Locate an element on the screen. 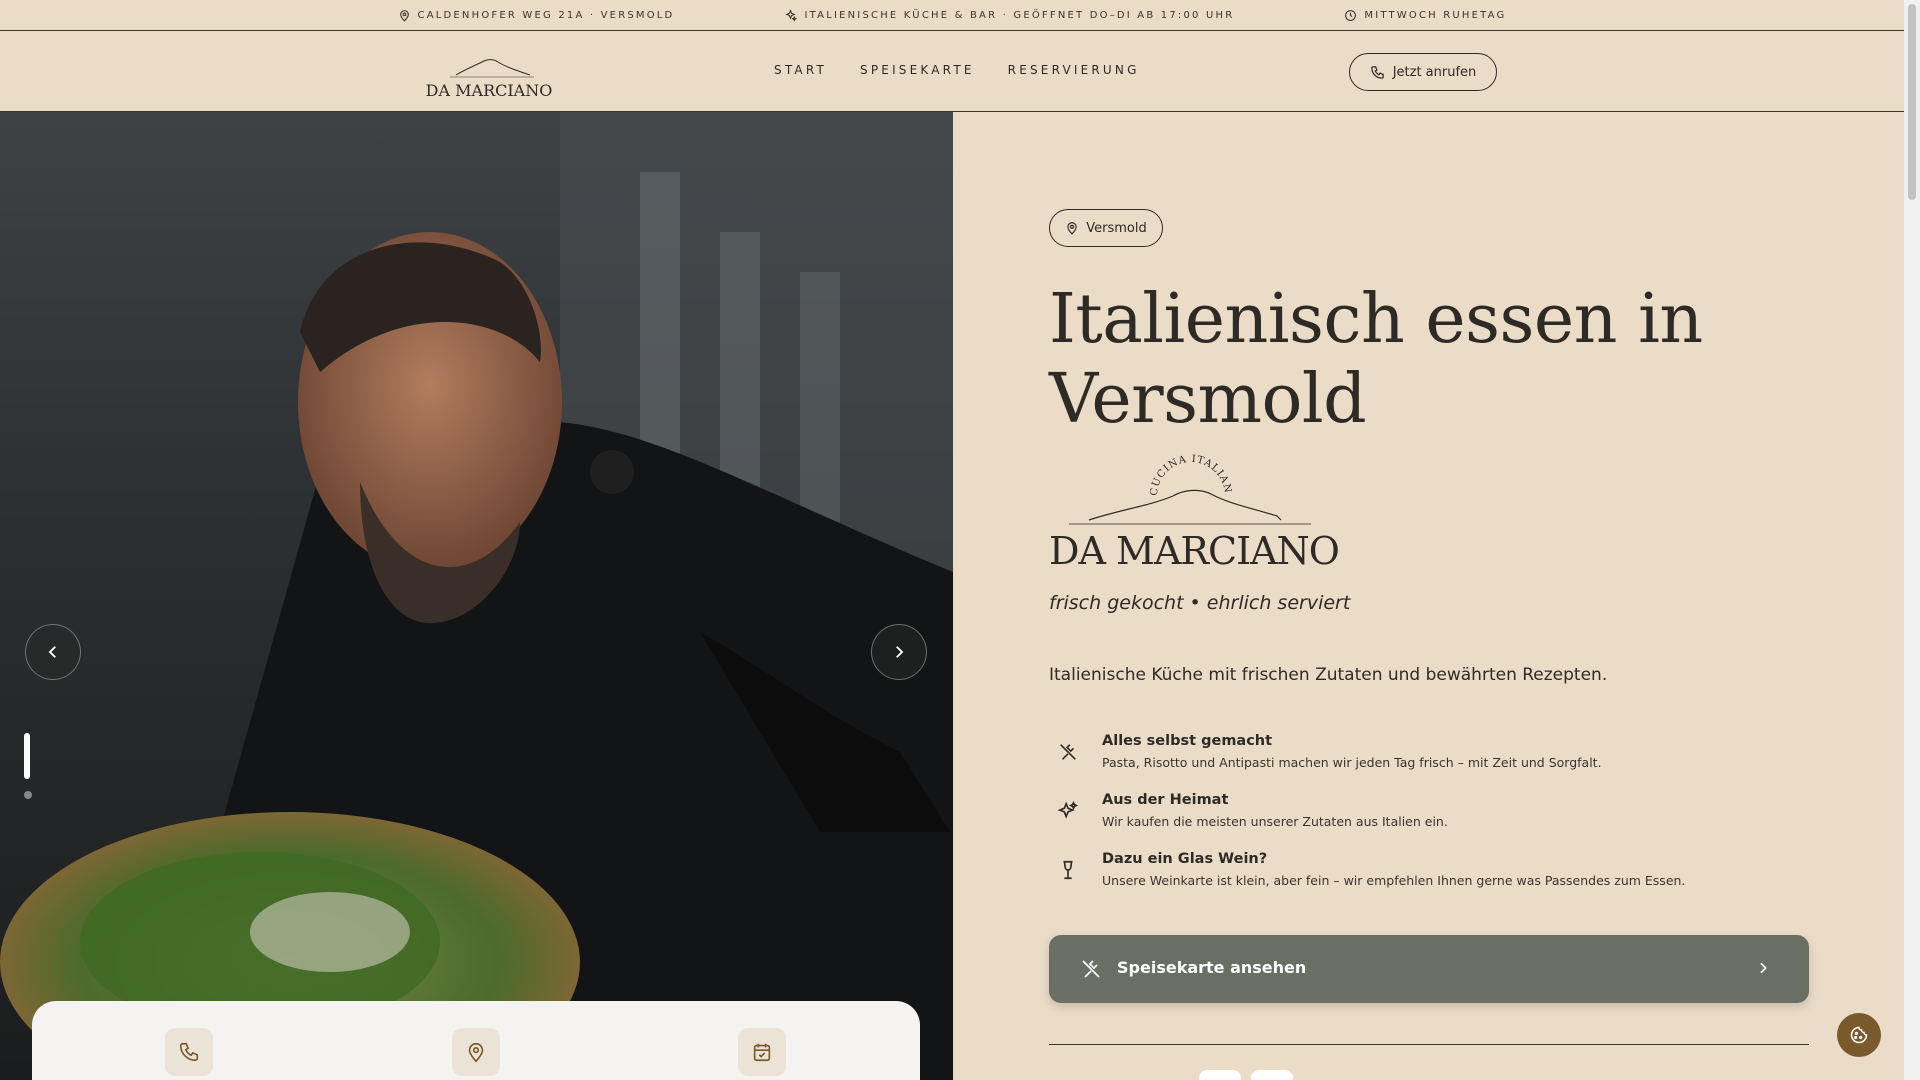 The height and width of the screenshot is (1080, 1920). headline-line-1: Italienisch essen in is located at coordinates (1376, 319).